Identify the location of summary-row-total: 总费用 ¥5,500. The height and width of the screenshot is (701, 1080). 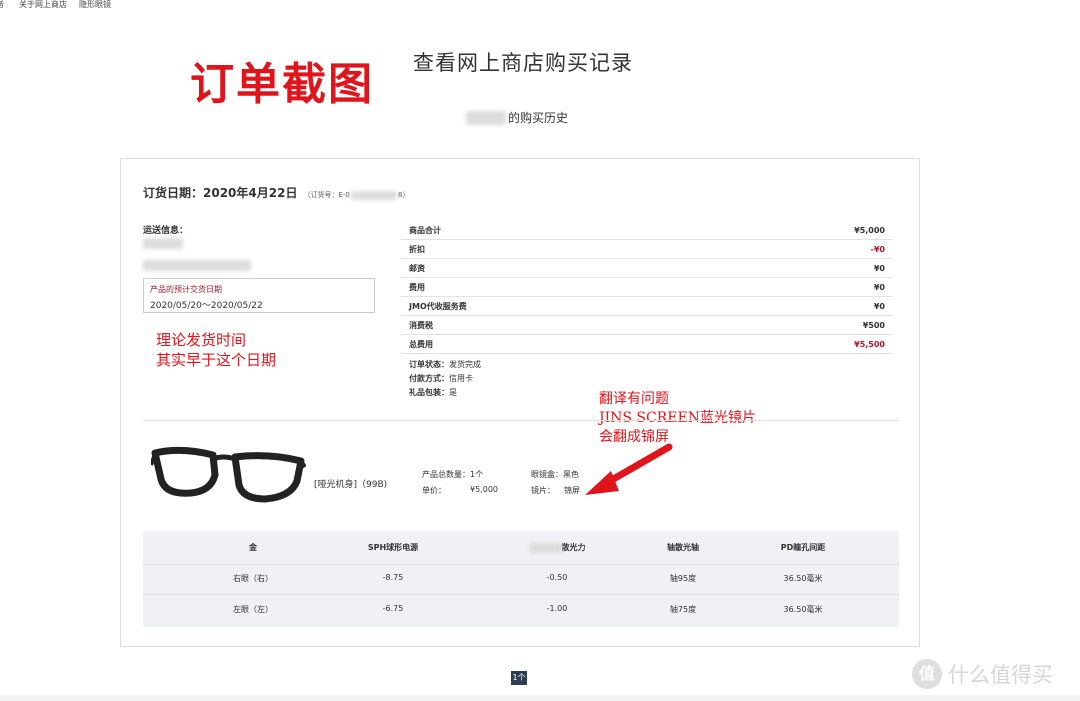
(647, 344).